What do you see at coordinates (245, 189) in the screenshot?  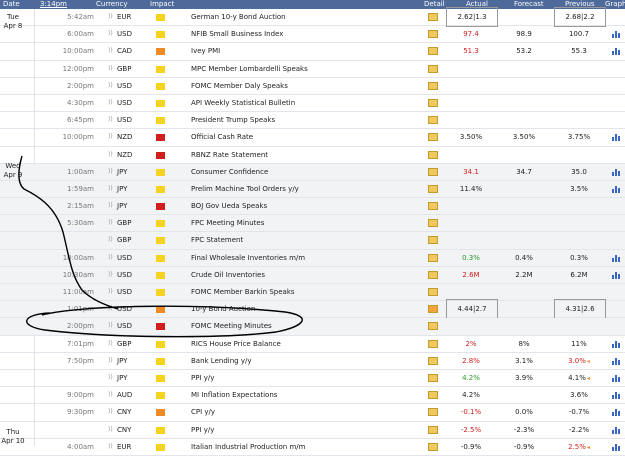 I see `event-title: Prelim Machine Tool Orders y/y` at bounding box center [245, 189].